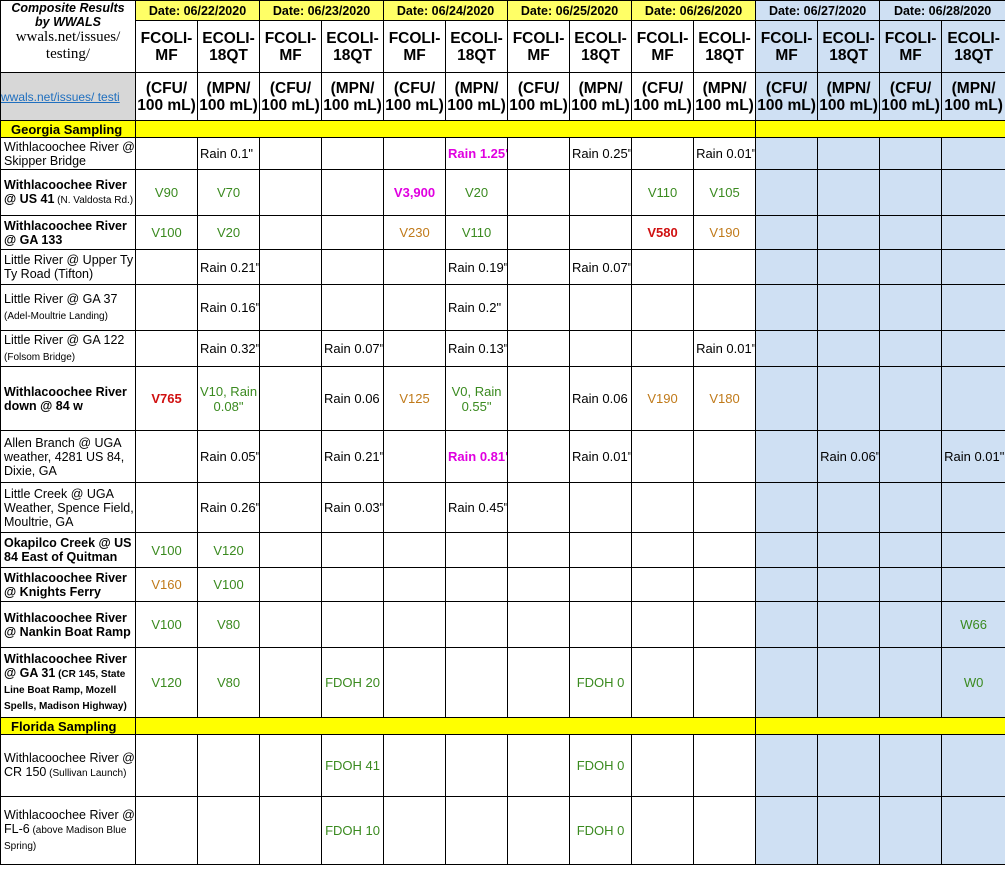  What do you see at coordinates (197, 10) in the screenshot?
I see `date-0622: Date: 06/22/2020` at bounding box center [197, 10].